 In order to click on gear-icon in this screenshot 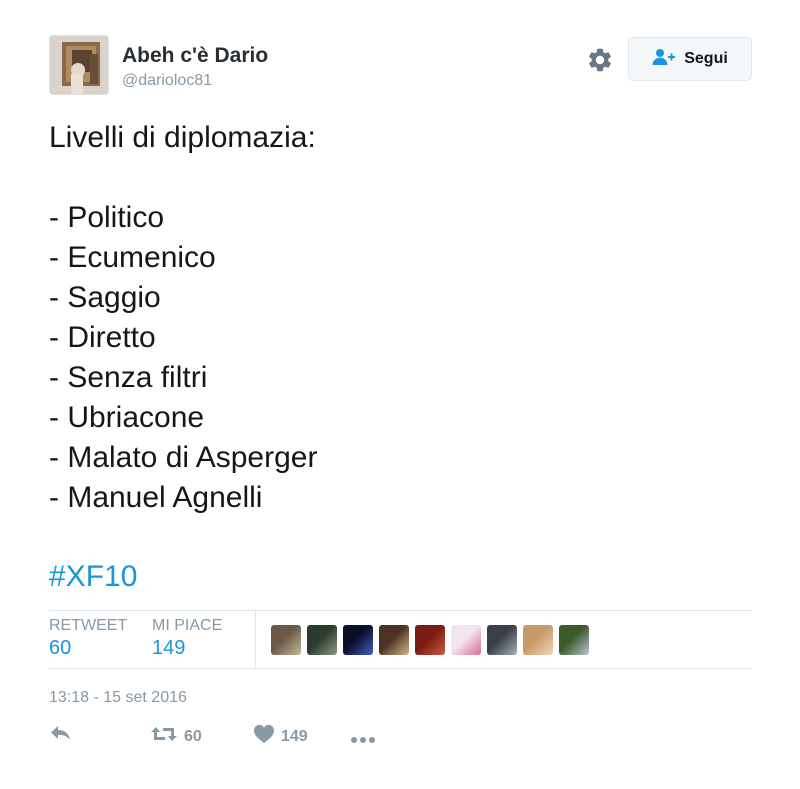, I will do `click(600, 60)`.